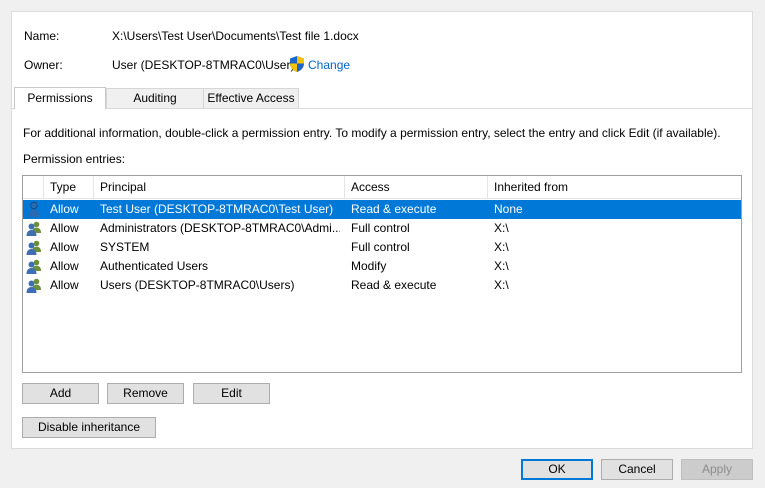 Image resolution: width=765 pixels, height=488 pixels. Describe the element at coordinates (33, 187) in the screenshot. I see `column-header-icon` at that location.